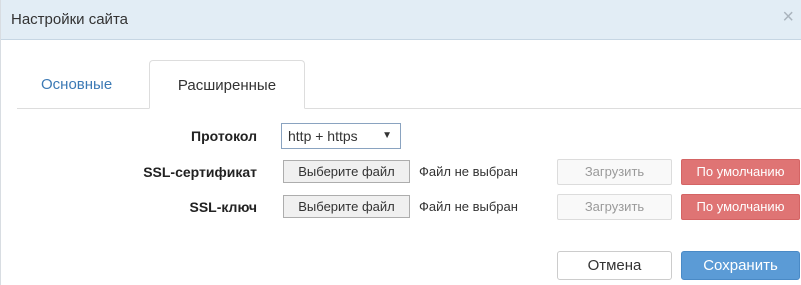 Image resolution: width=801 pixels, height=285 pixels. What do you see at coordinates (614, 207) in the screenshot?
I see `ssl-key-upload-button: Загрузить` at bounding box center [614, 207].